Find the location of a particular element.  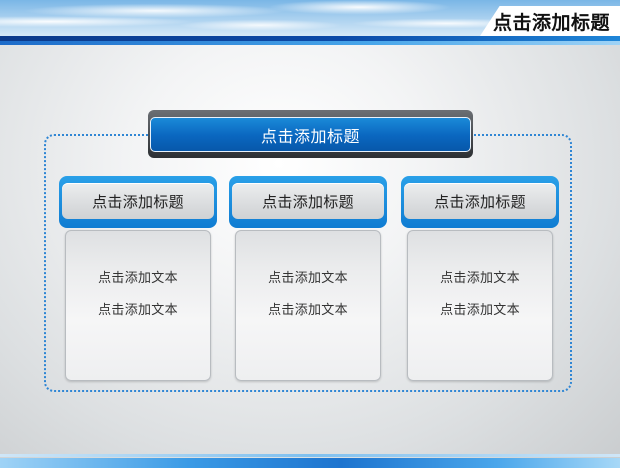

main-header: 点击添加标题 is located at coordinates (310, 134).